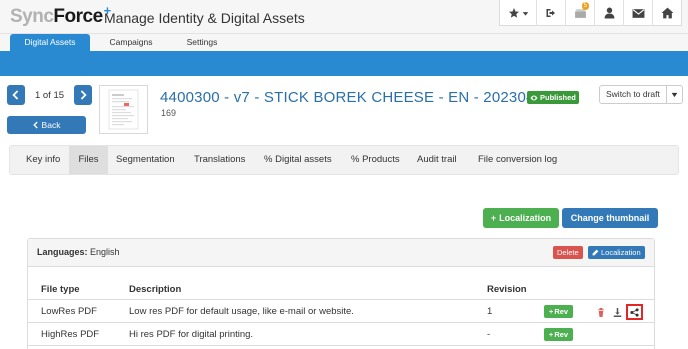  I want to click on pager-position: 1 of 15, so click(49, 95).